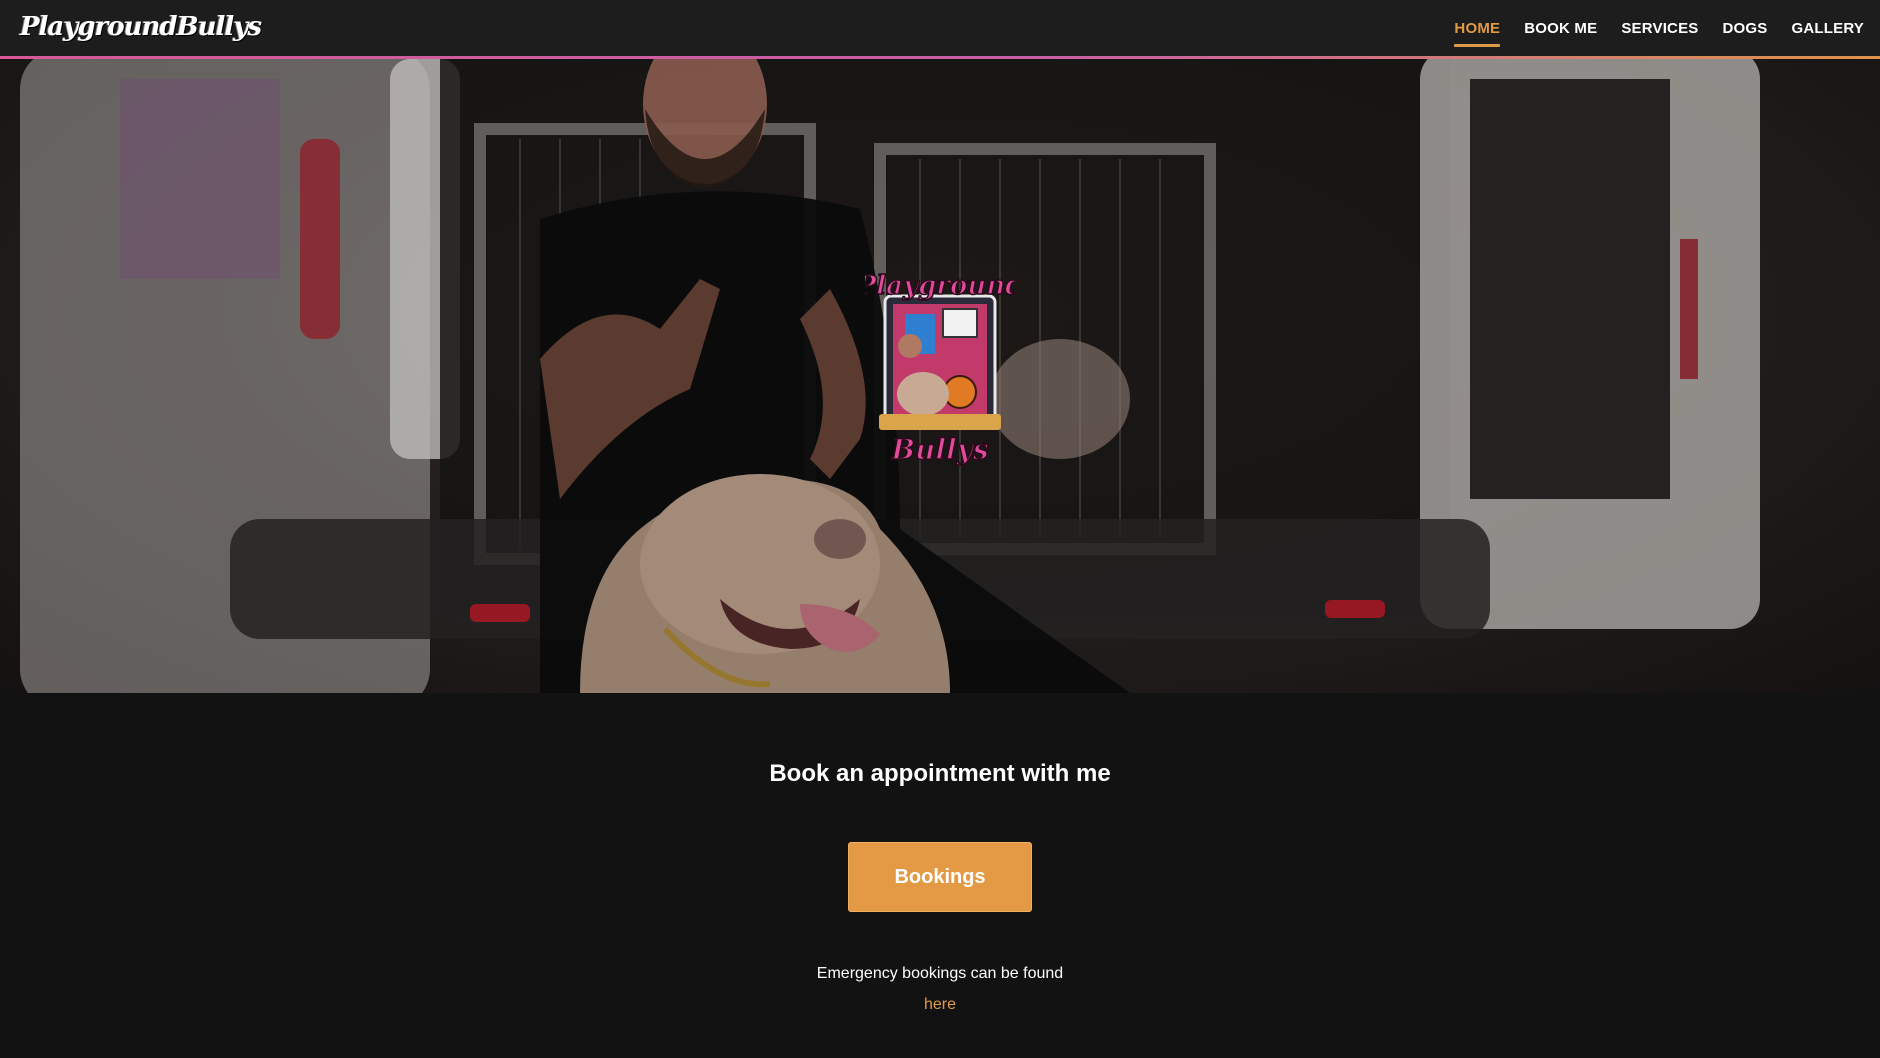 This screenshot has width=1880, height=1058. Describe the element at coordinates (940, 286) in the screenshot. I see `badge-top-text: Playground` at that location.